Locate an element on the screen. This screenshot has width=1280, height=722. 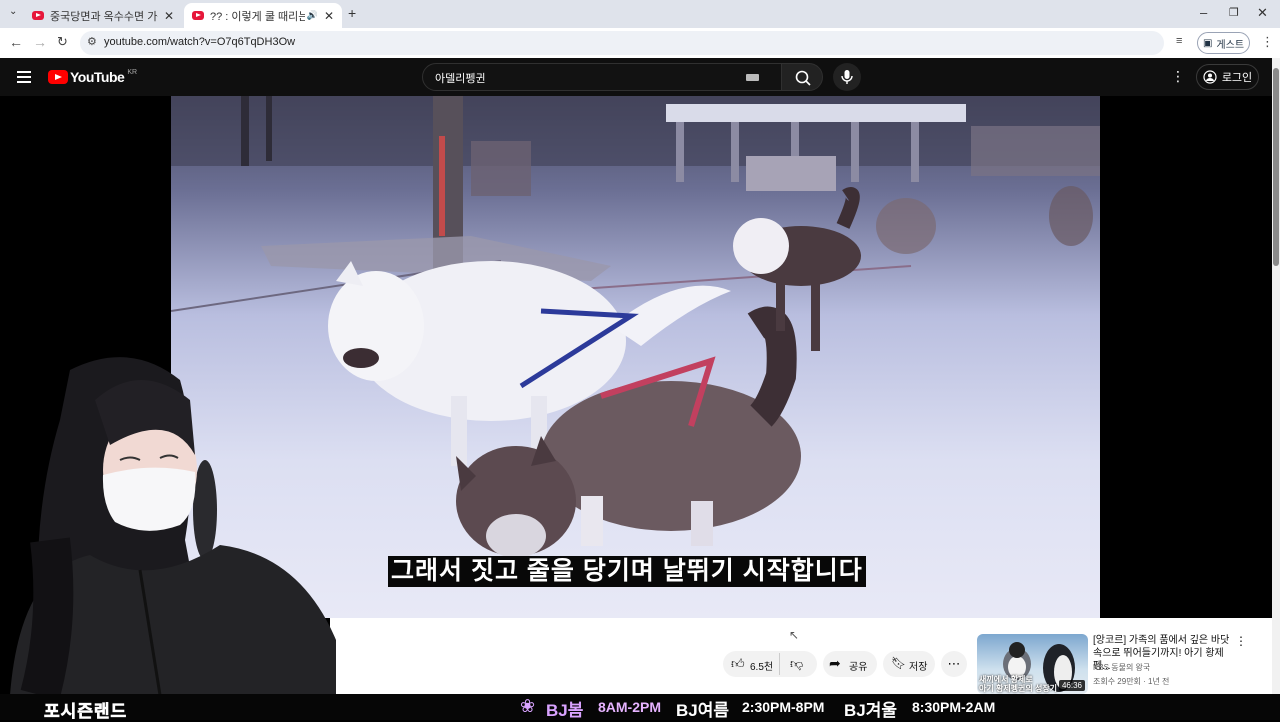
url-text: youtube.com/watch?v=O7q6TqDH3Ow is located at coordinates (199, 42).